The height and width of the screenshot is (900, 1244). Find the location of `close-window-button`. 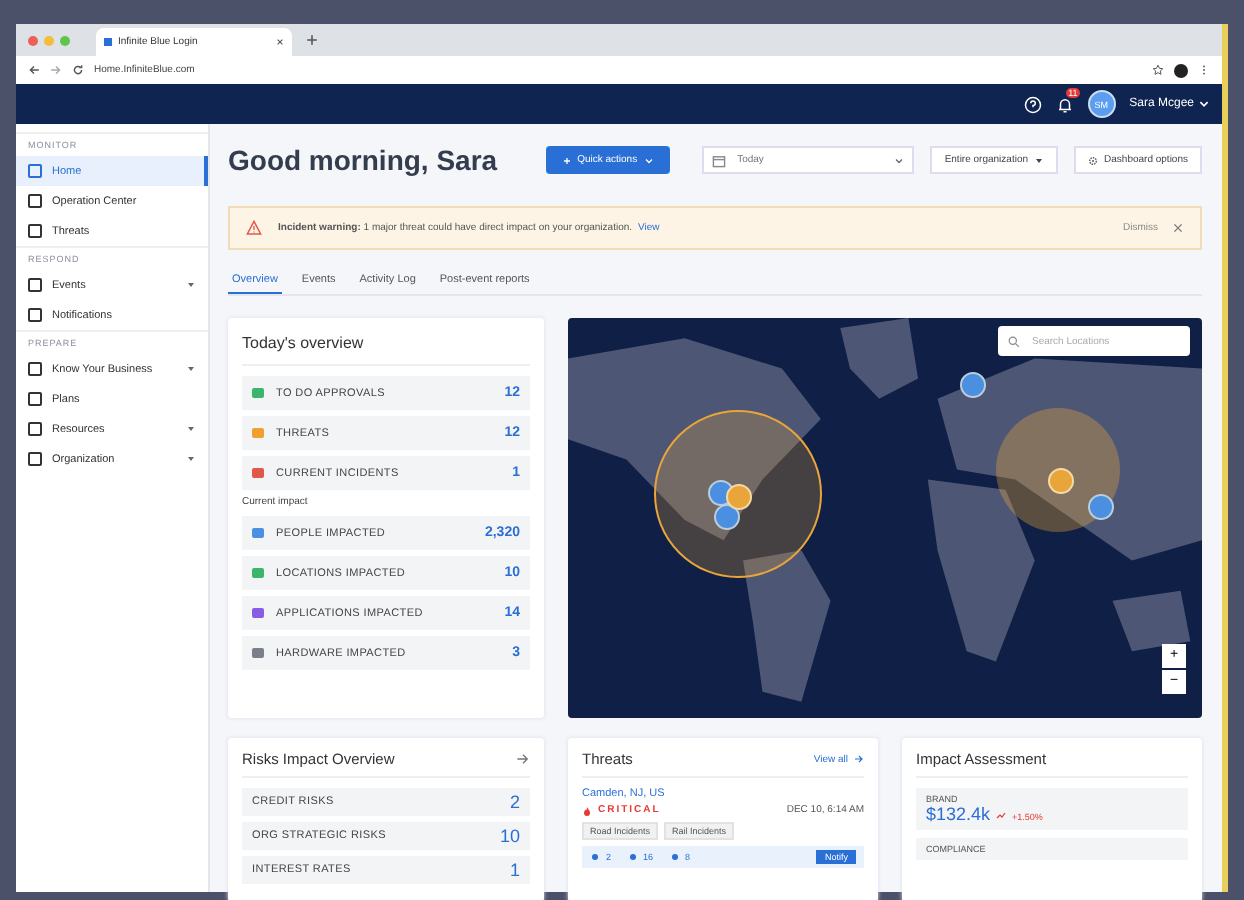

close-window-button is located at coordinates (33, 40).